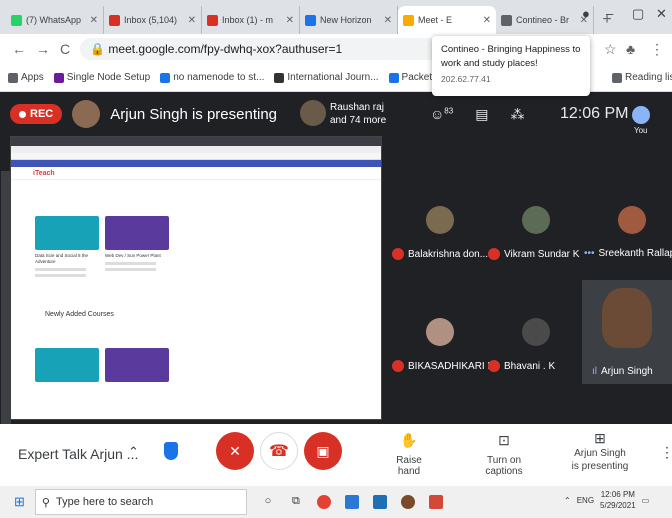 This screenshot has width=672, height=518. What do you see at coordinates (657, 49) in the screenshot?
I see `menu-icon: ⋮` at bounding box center [657, 49].